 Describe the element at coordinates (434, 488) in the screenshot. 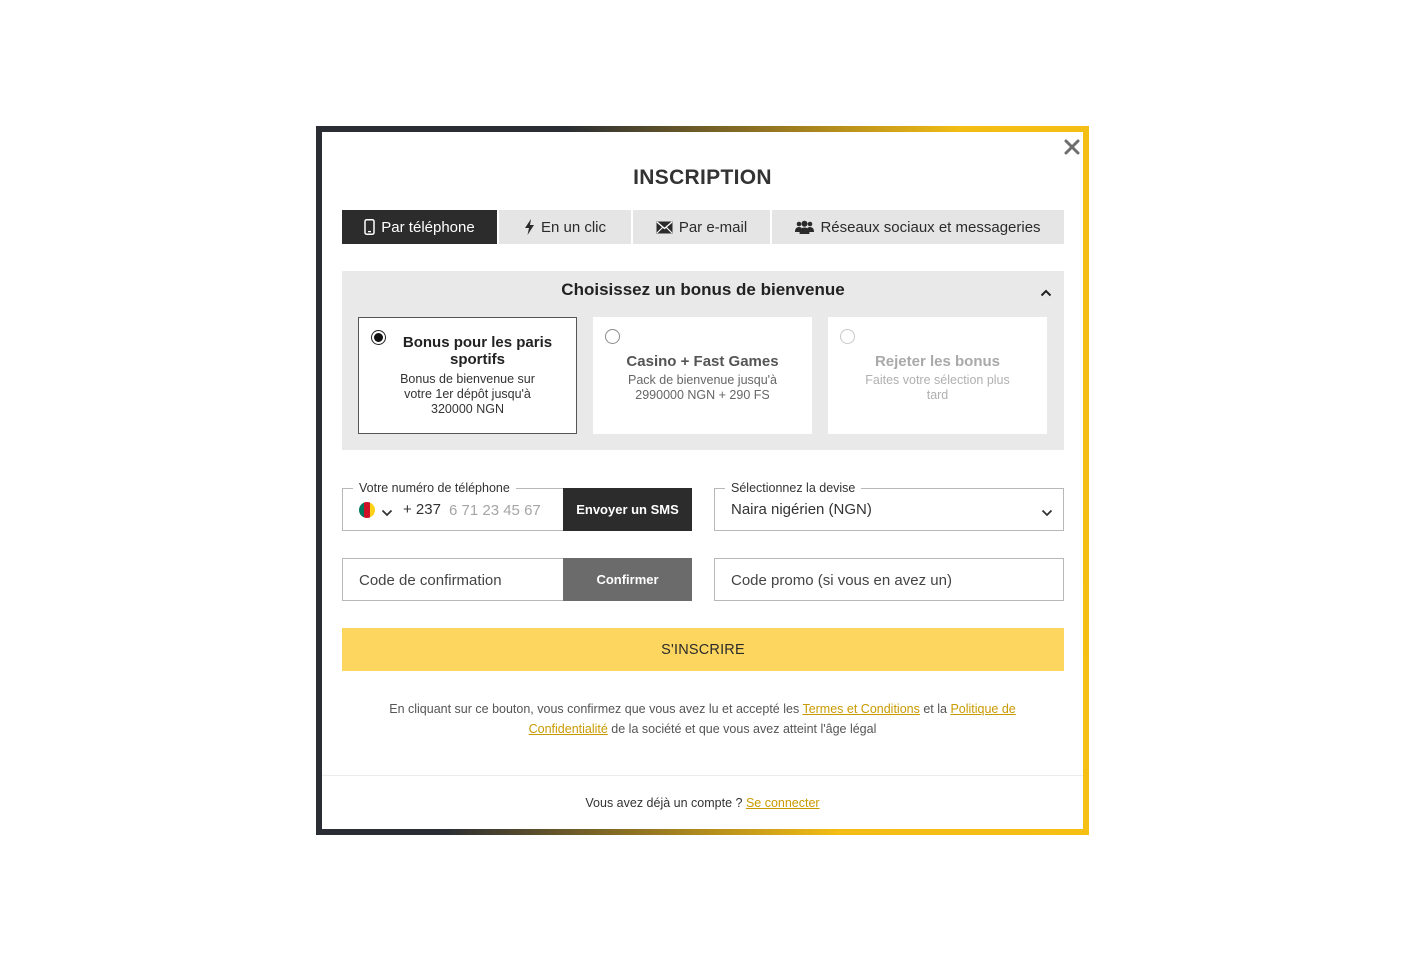

I see `phone-field-label: Votre numéro de téléphone` at that location.